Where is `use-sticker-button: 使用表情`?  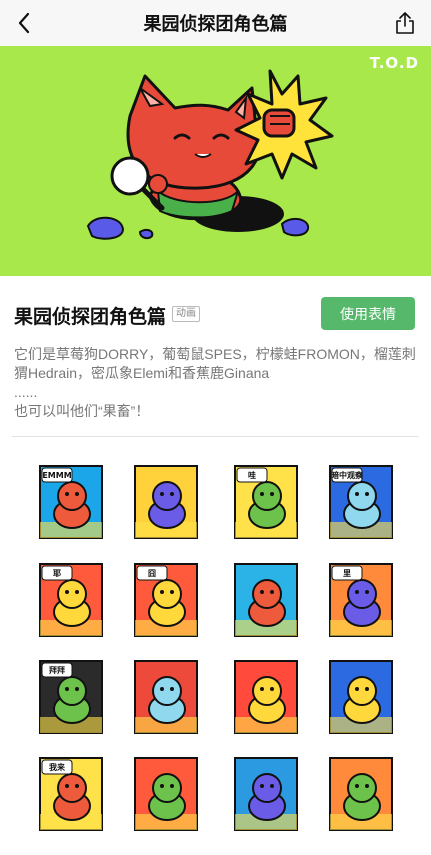 use-sticker-button: 使用表情 is located at coordinates (368, 313).